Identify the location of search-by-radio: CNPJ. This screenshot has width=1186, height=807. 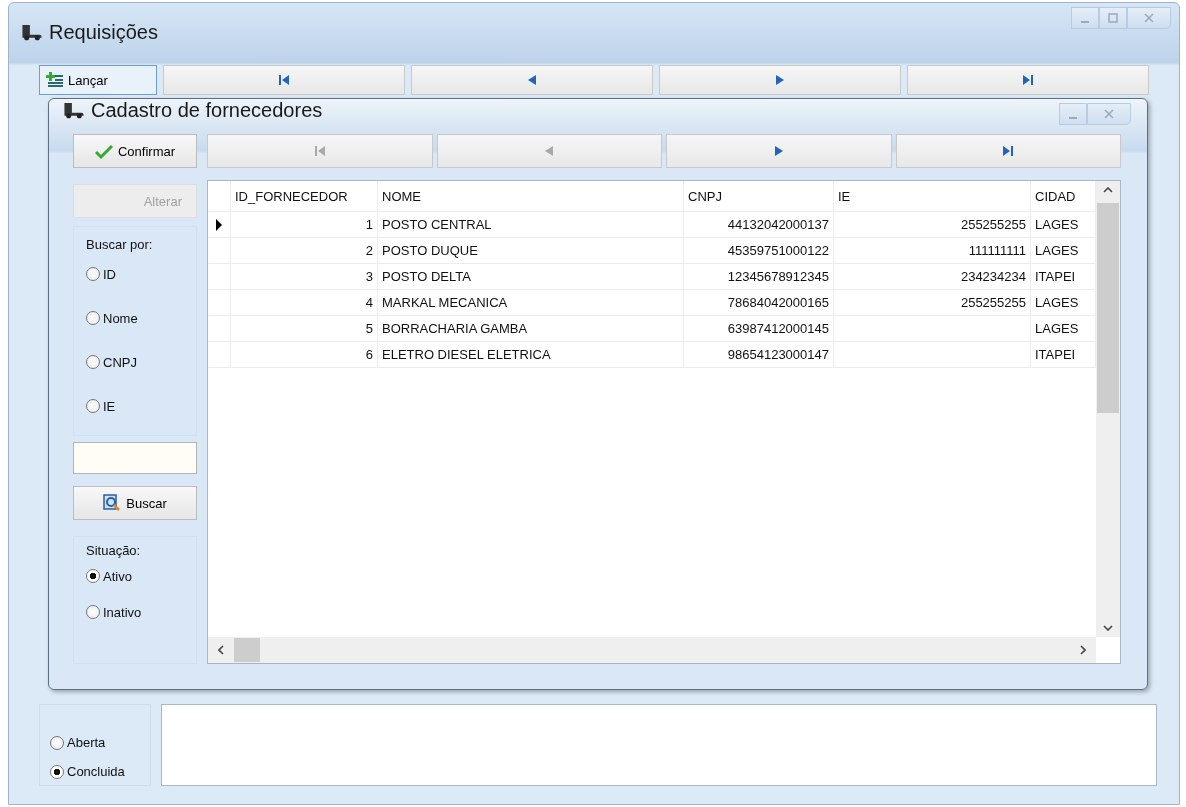
(111, 362).